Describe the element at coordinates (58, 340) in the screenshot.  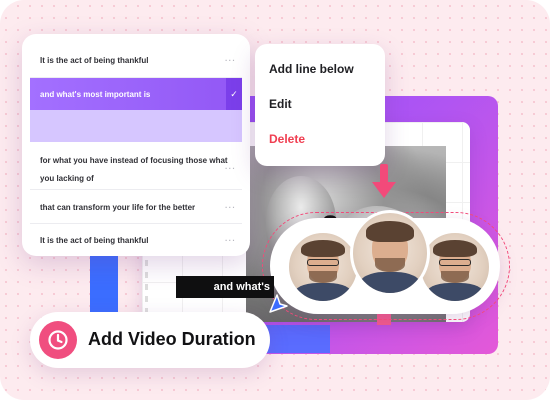
I see `clock-icon` at that location.